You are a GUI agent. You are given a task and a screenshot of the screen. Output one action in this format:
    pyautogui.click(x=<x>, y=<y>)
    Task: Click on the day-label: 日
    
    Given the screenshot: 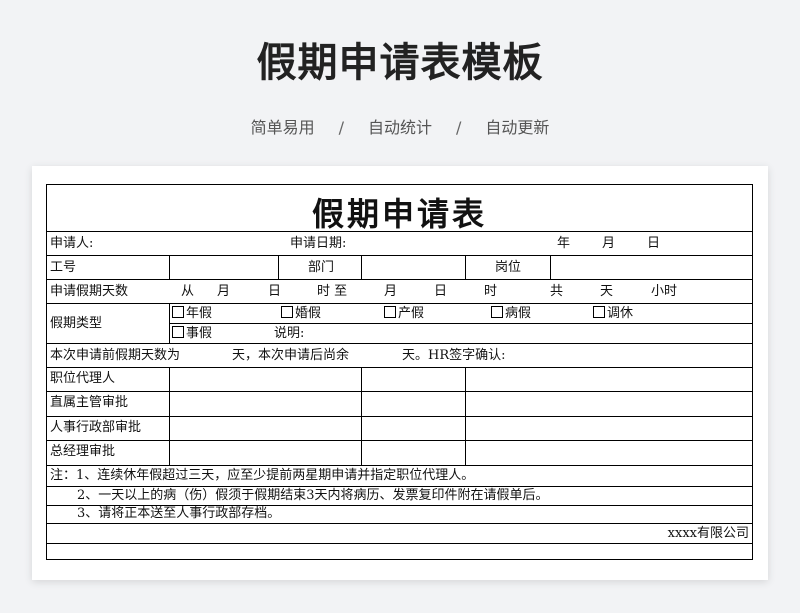 What is the action you would take?
    pyautogui.click(x=654, y=243)
    